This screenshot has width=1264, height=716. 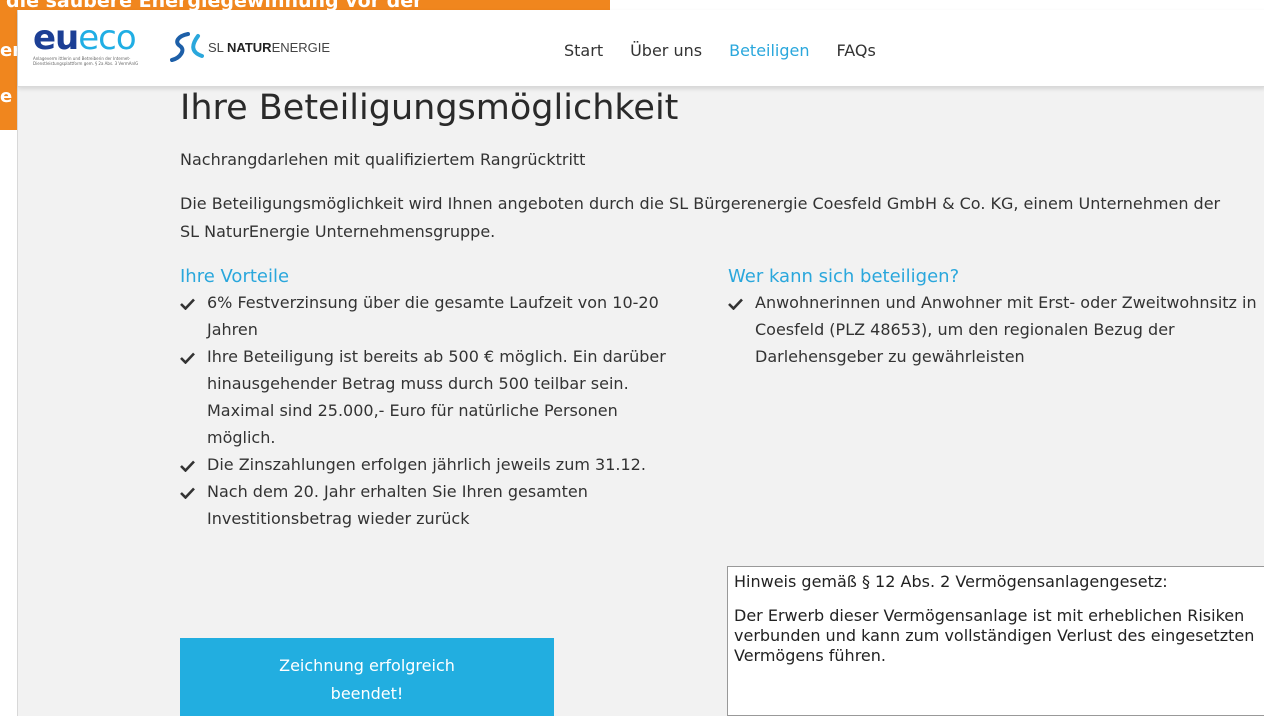 I want to click on sl-swoosh-icon, so click(x=187, y=47).